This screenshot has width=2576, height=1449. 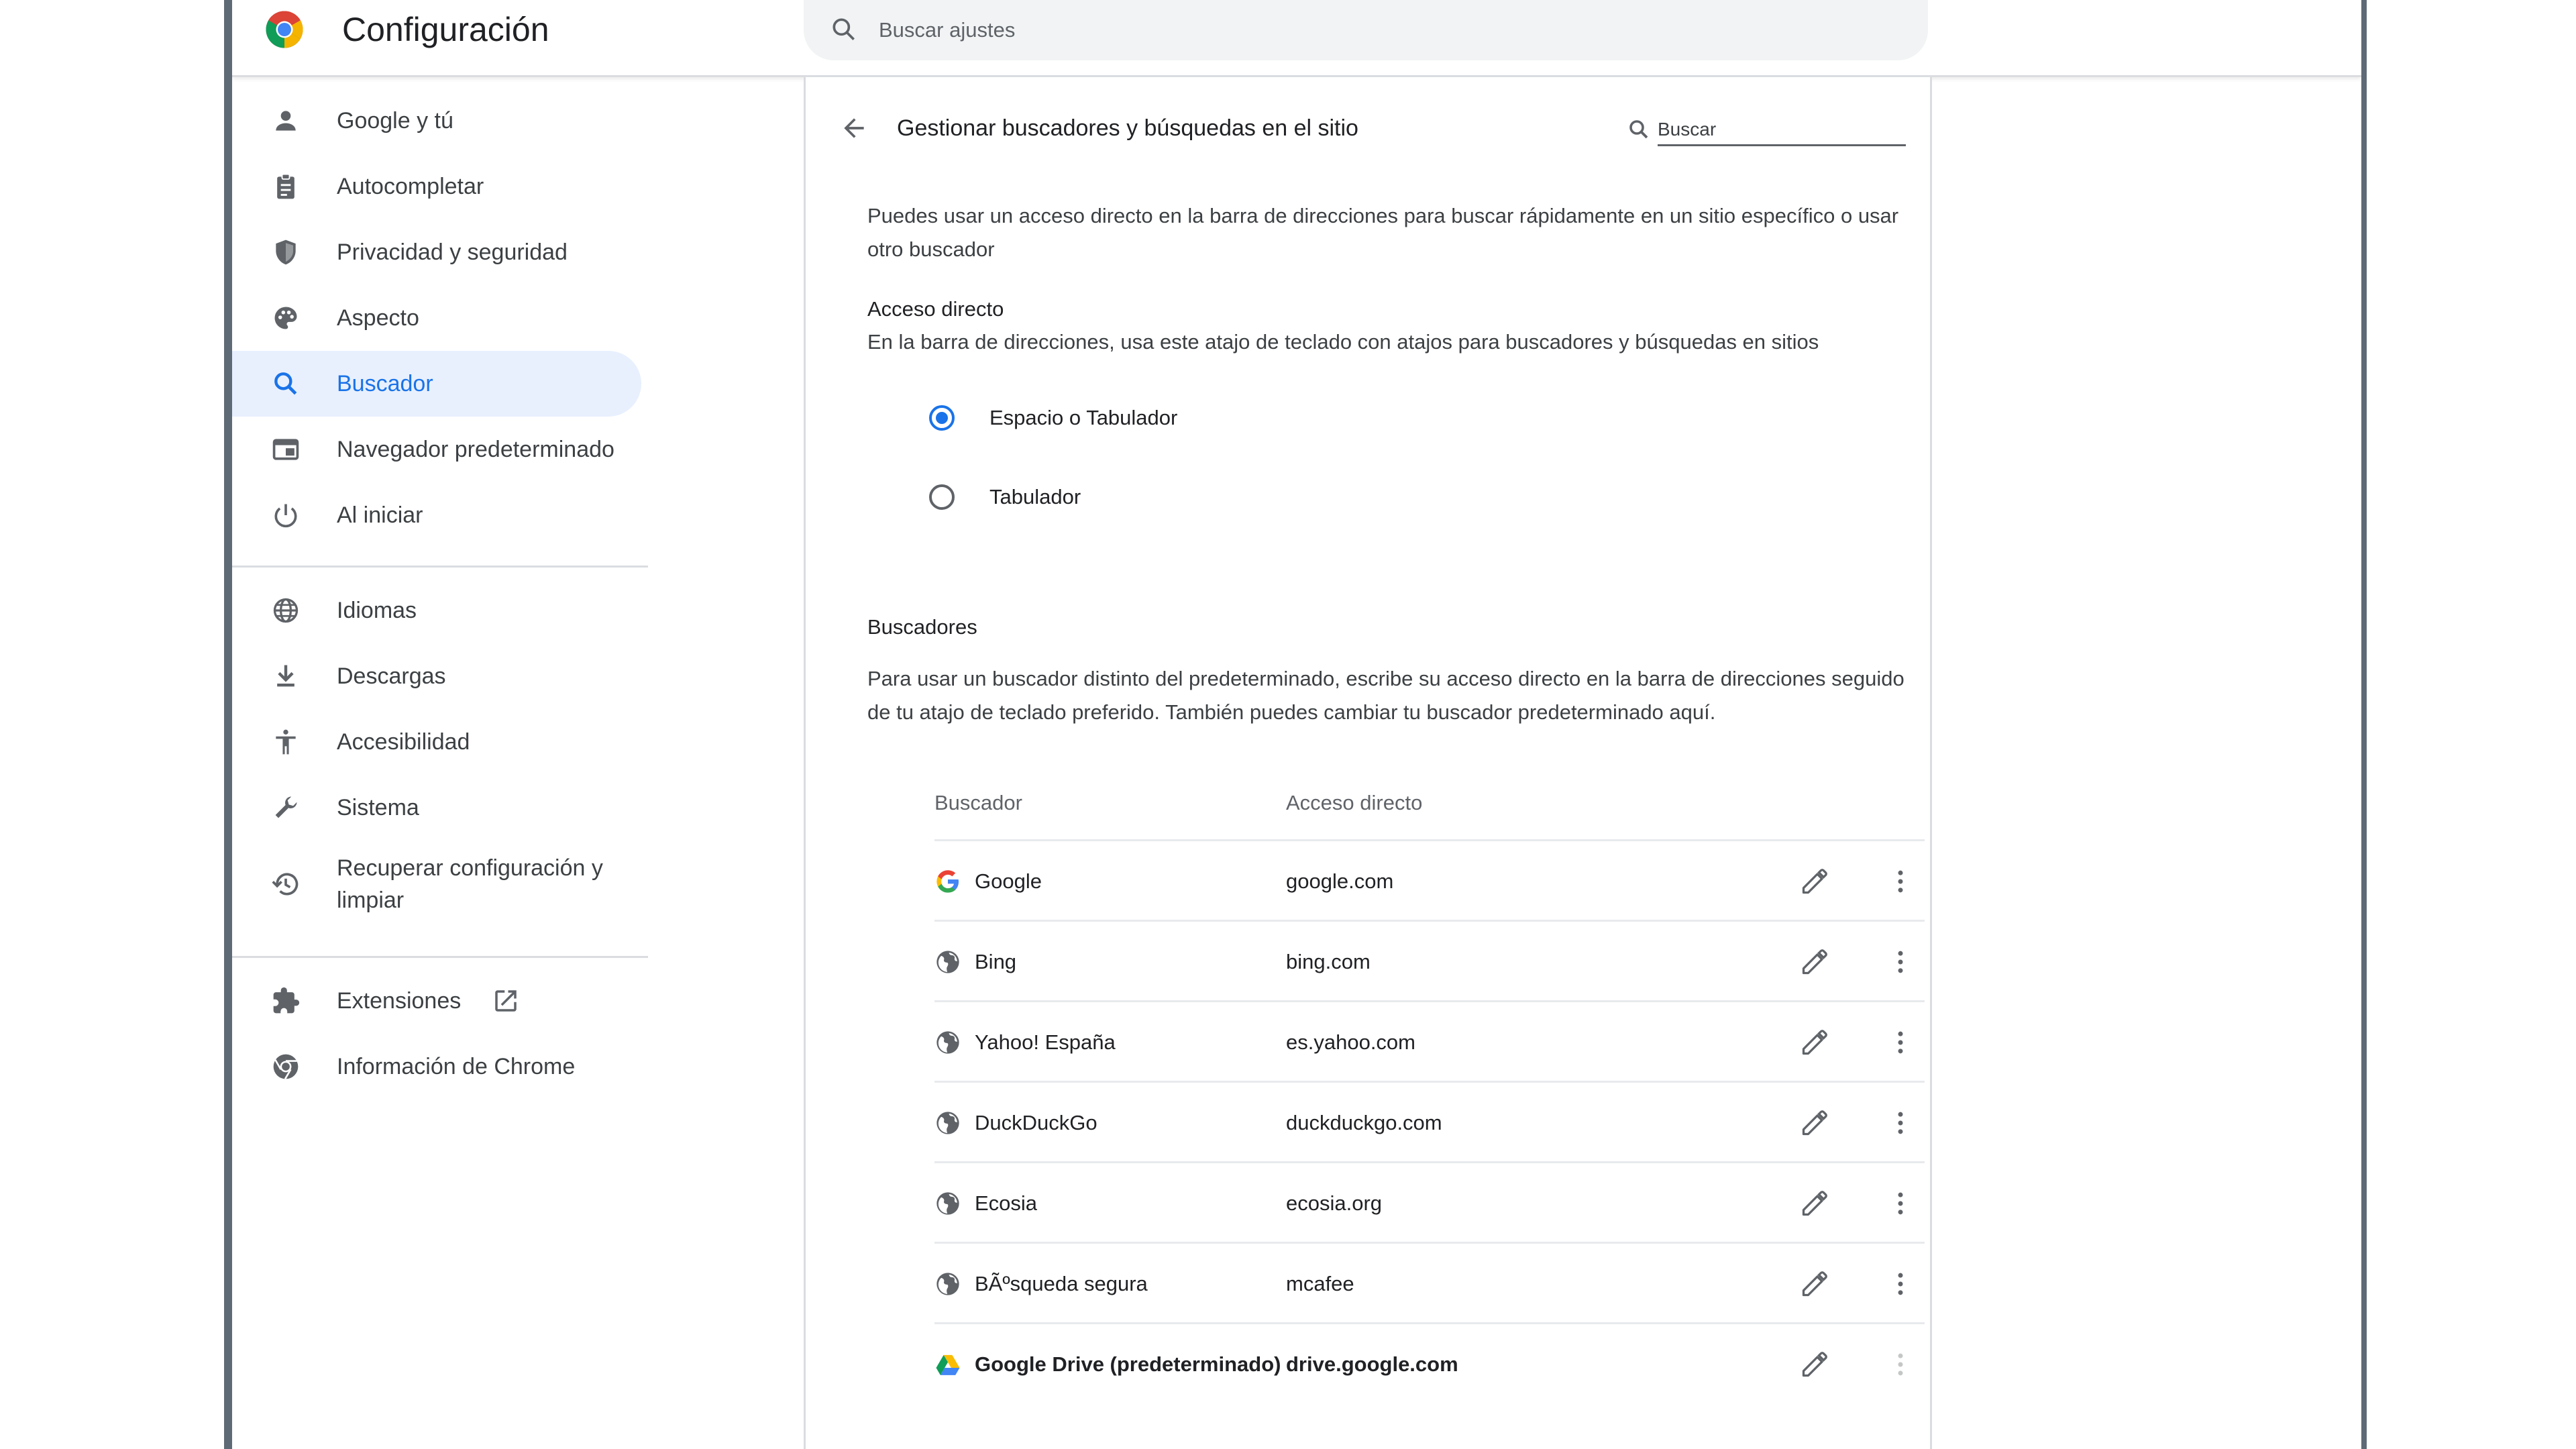 I want to click on subpage-search, so click(x=1768, y=129).